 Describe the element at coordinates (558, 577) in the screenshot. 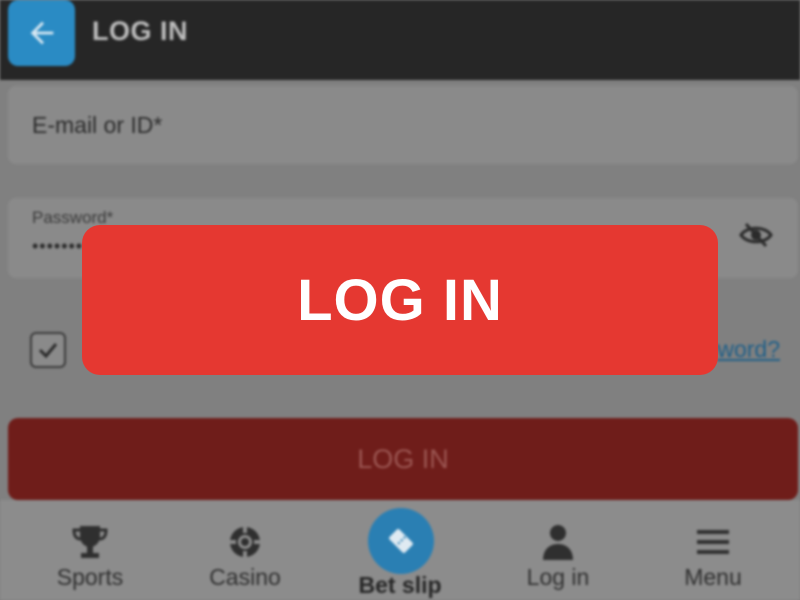

I see `nav-item-label: Log in` at that location.